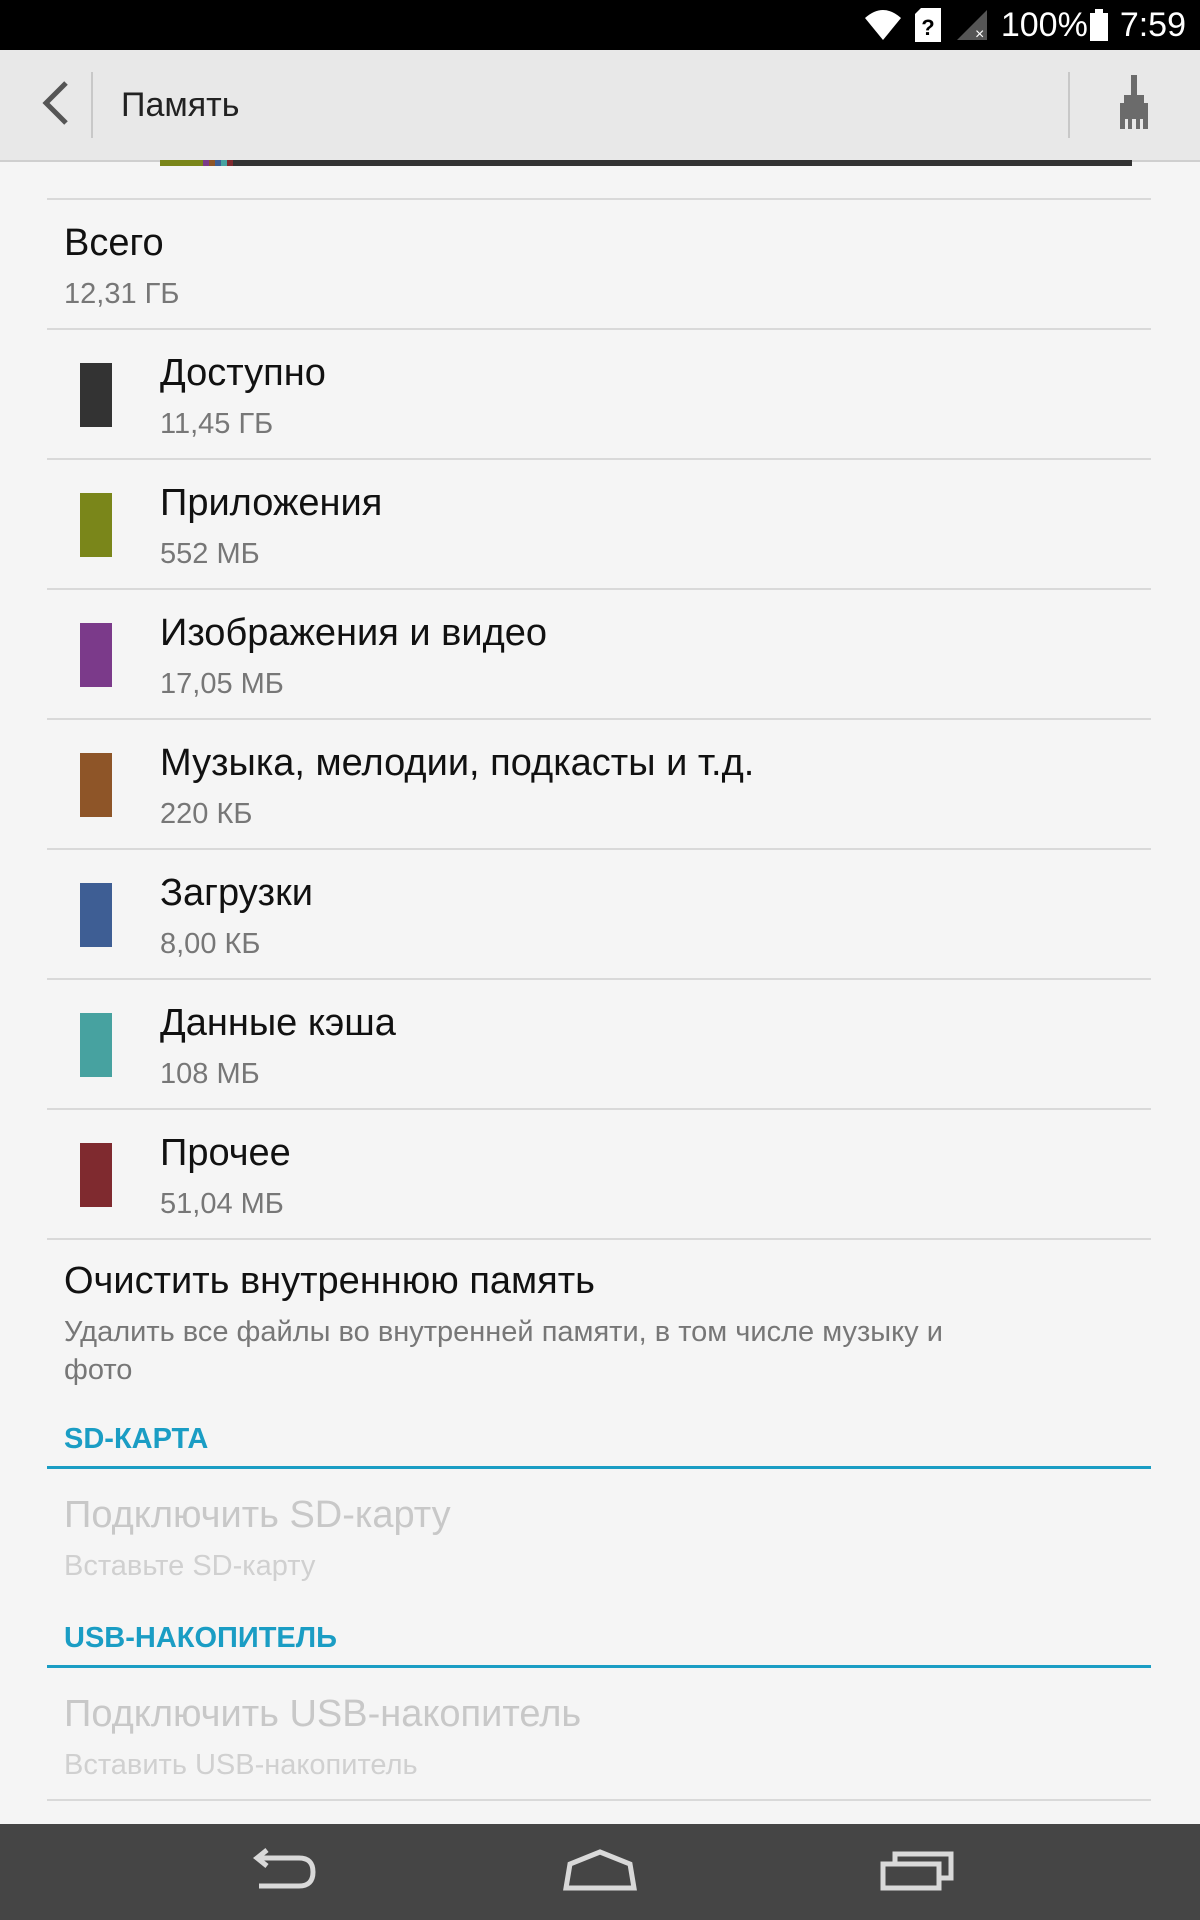  What do you see at coordinates (136, 1439) in the screenshot?
I see `section-header-sd-card: SD-КАРТА` at bounding box center [136, 1439].